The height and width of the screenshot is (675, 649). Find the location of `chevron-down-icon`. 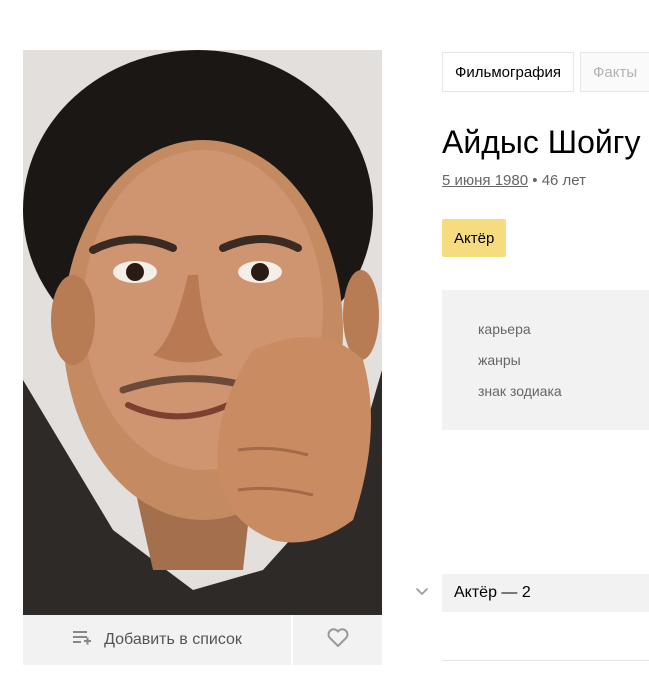

chevron-down-icon is located at coordinates (422, 593).